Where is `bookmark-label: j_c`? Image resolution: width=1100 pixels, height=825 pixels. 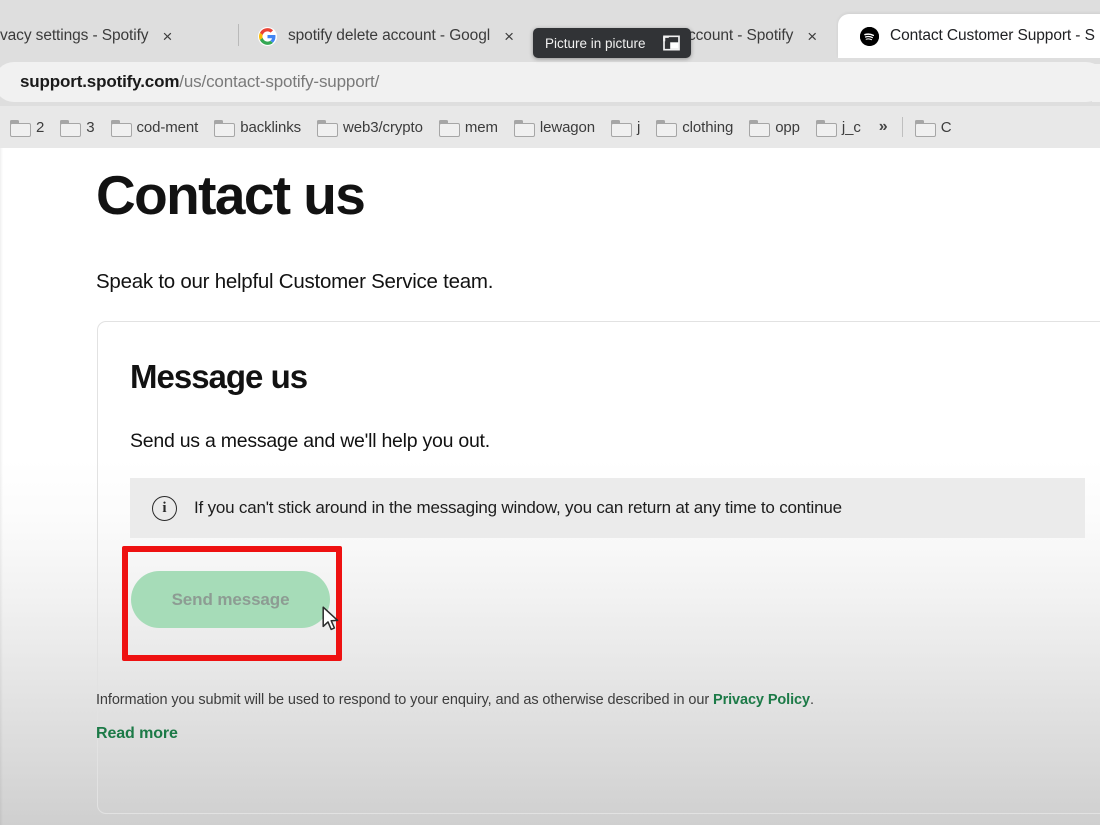
bookmark-label: j_c is located at coordinates (851, 127).